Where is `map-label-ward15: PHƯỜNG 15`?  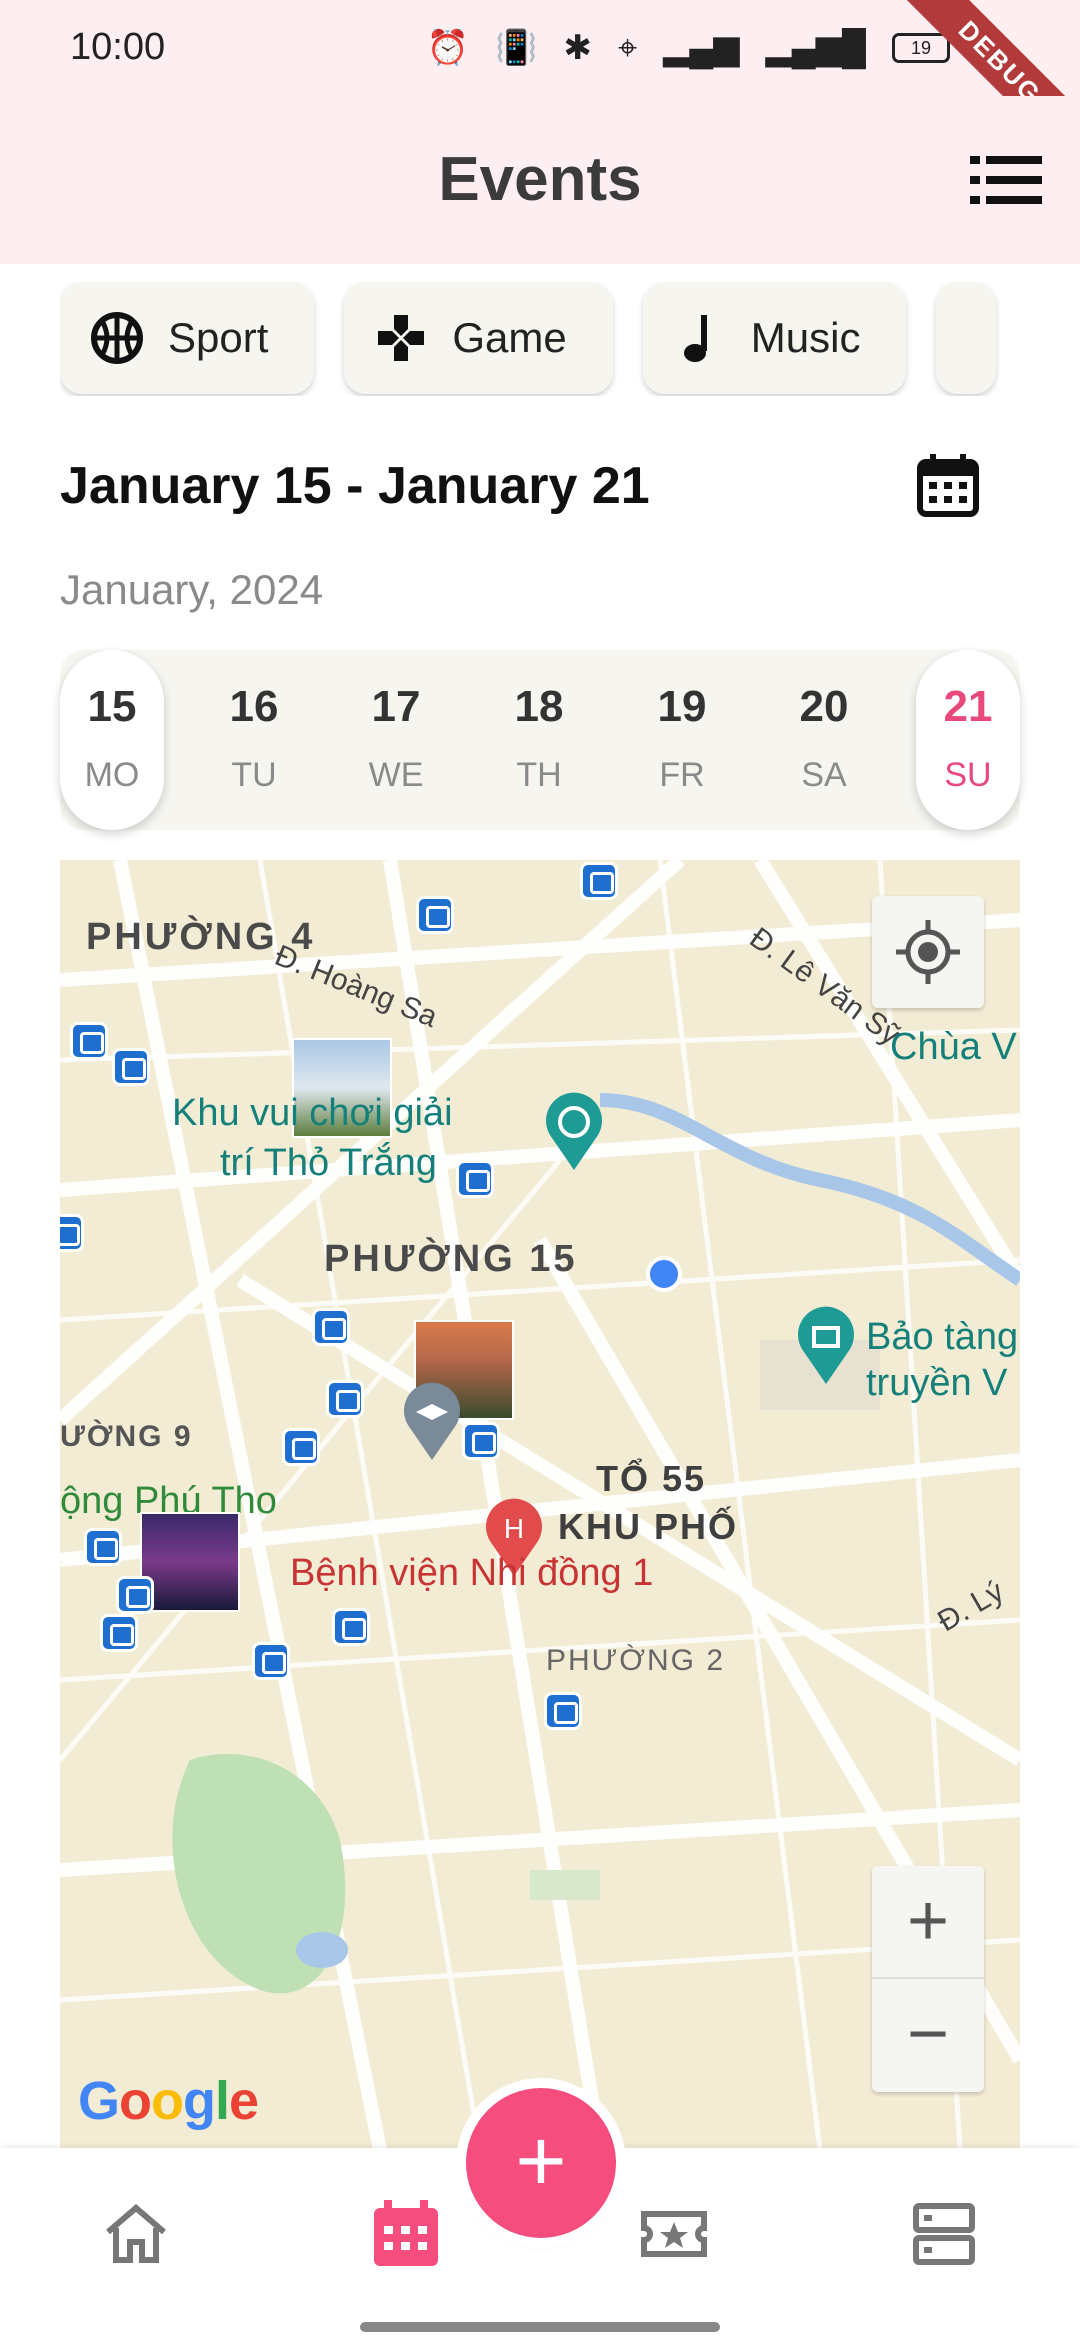 map-label-ward15: PHƯỜNG 15 is located at coordinates (451, 1259).